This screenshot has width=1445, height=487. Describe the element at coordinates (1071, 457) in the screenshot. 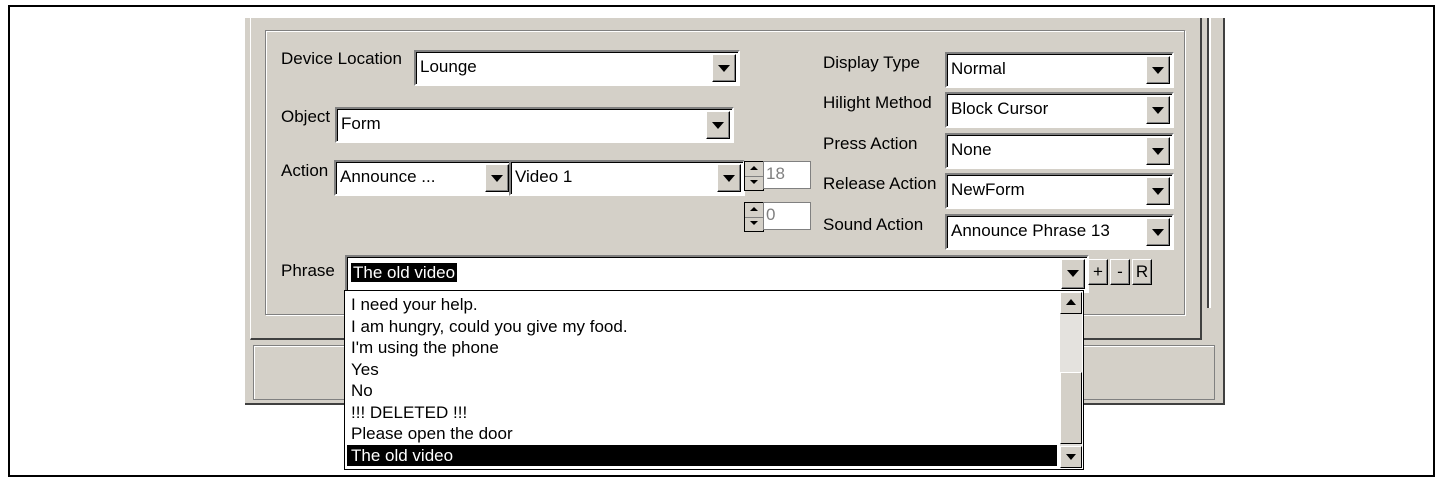

I see `scroll-down-icon` at that location.